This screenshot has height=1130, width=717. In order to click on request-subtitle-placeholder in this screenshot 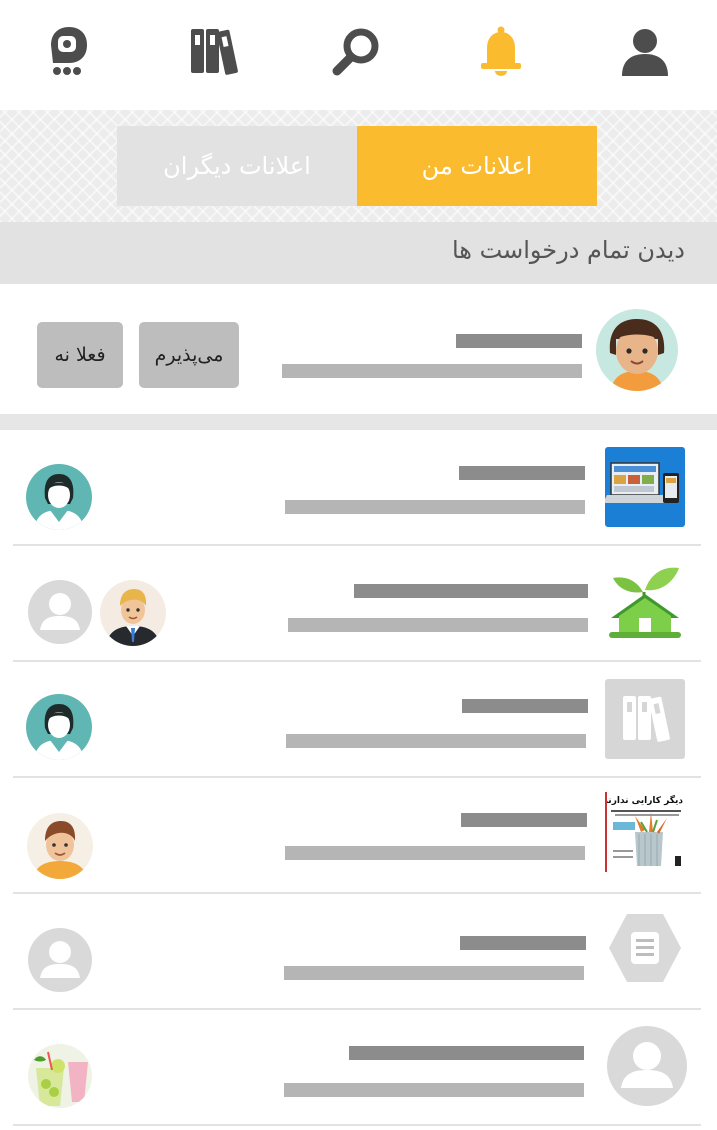, I will do `click(432, 371)`.